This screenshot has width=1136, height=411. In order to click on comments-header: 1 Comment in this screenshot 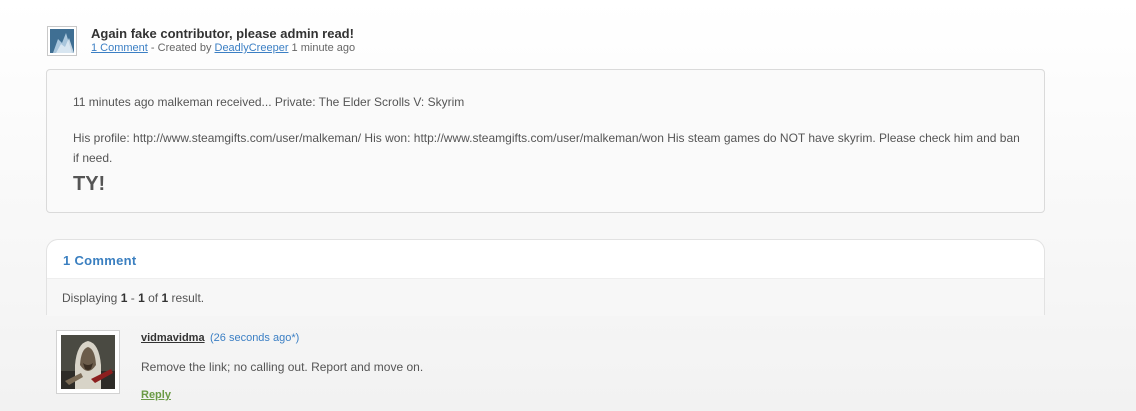, I will do `click(100, 260)`.